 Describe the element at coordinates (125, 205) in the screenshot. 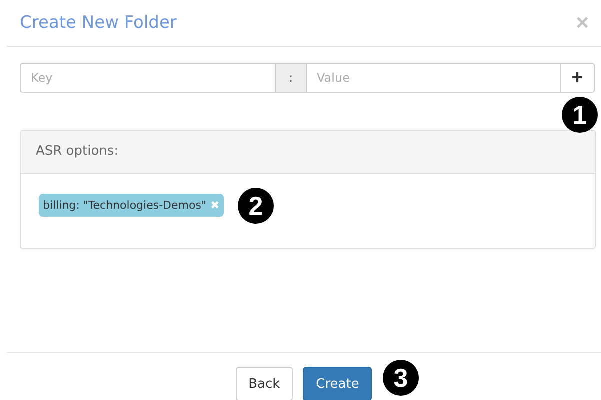

I see `tag-label: billing: "Technologies-Demos"` at that location.